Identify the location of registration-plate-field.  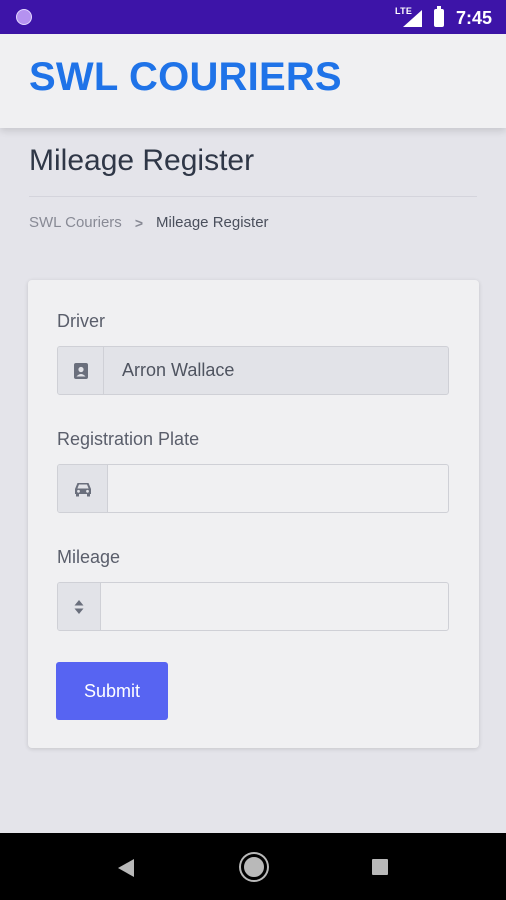
(253, 488).